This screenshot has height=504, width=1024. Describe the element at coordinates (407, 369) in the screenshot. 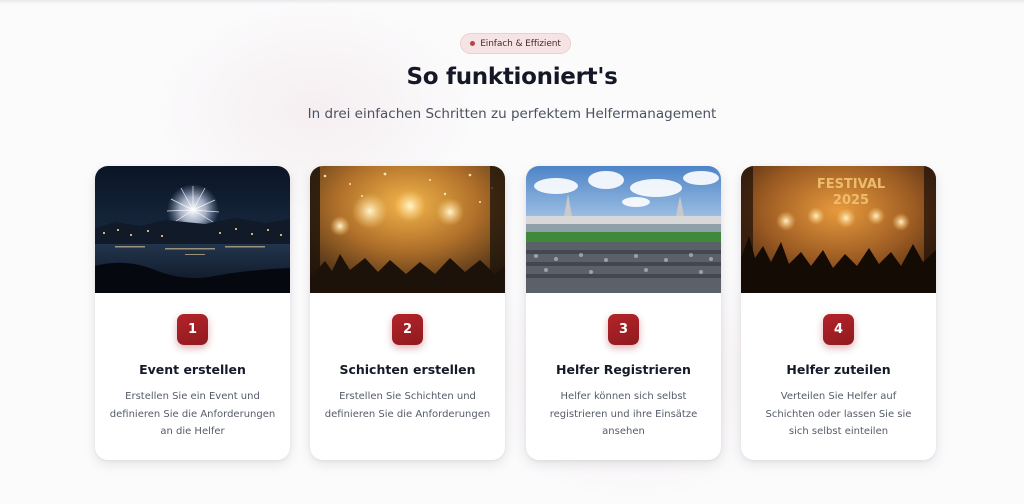

I see `step-title: Schichten erstellen` at that location.